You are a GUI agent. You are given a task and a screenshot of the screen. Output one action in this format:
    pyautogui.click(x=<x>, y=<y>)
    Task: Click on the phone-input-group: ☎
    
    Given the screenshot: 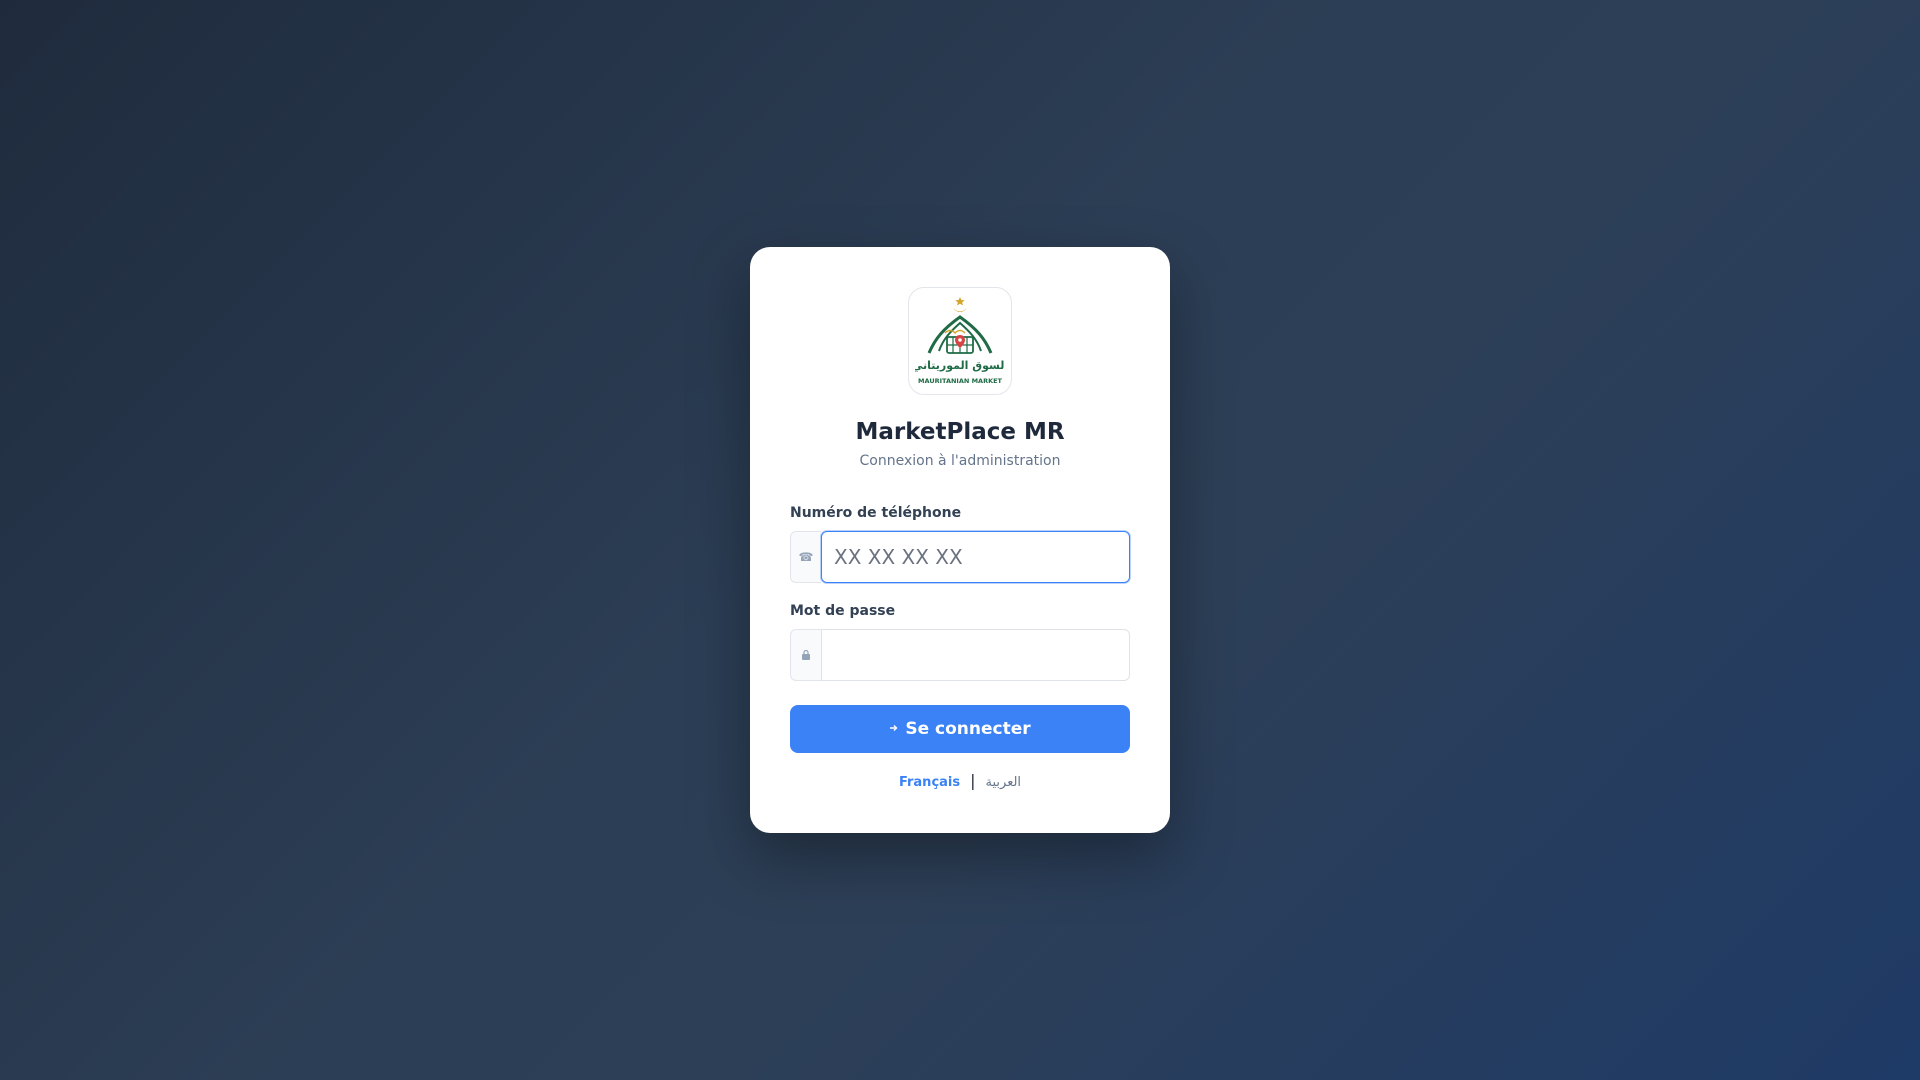 What is the action you would take?
    pyautogui.click(x=960, y=557)
    